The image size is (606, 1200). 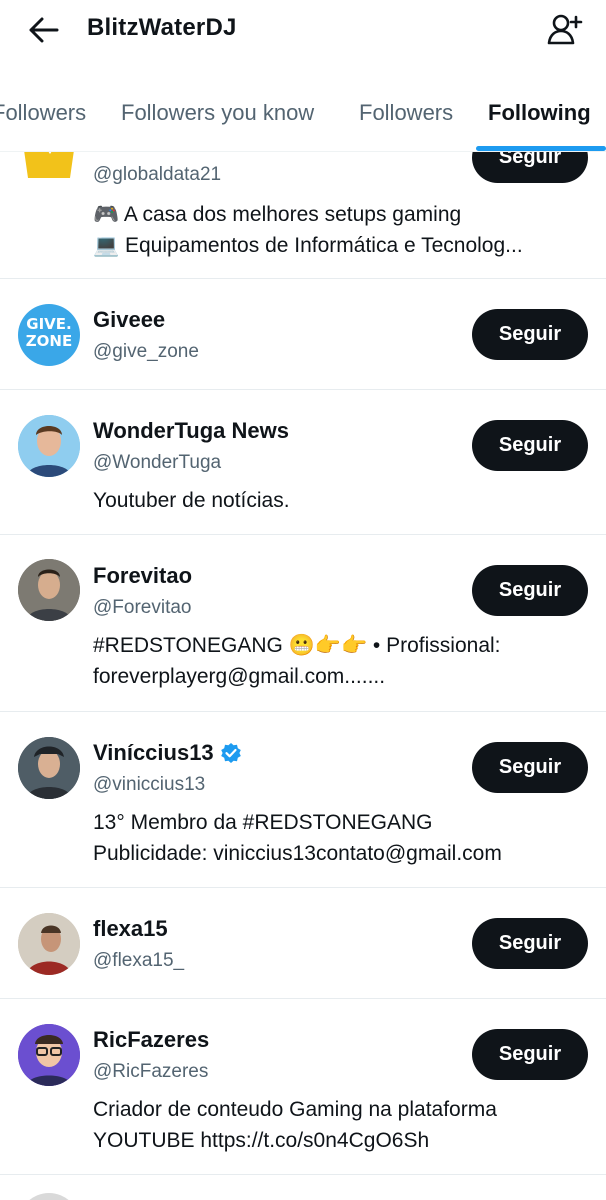 What do you see at coordinates (167, 753) in the screenshot?
I see `account-name: Viníccius13` at bounding box center [167, 753].